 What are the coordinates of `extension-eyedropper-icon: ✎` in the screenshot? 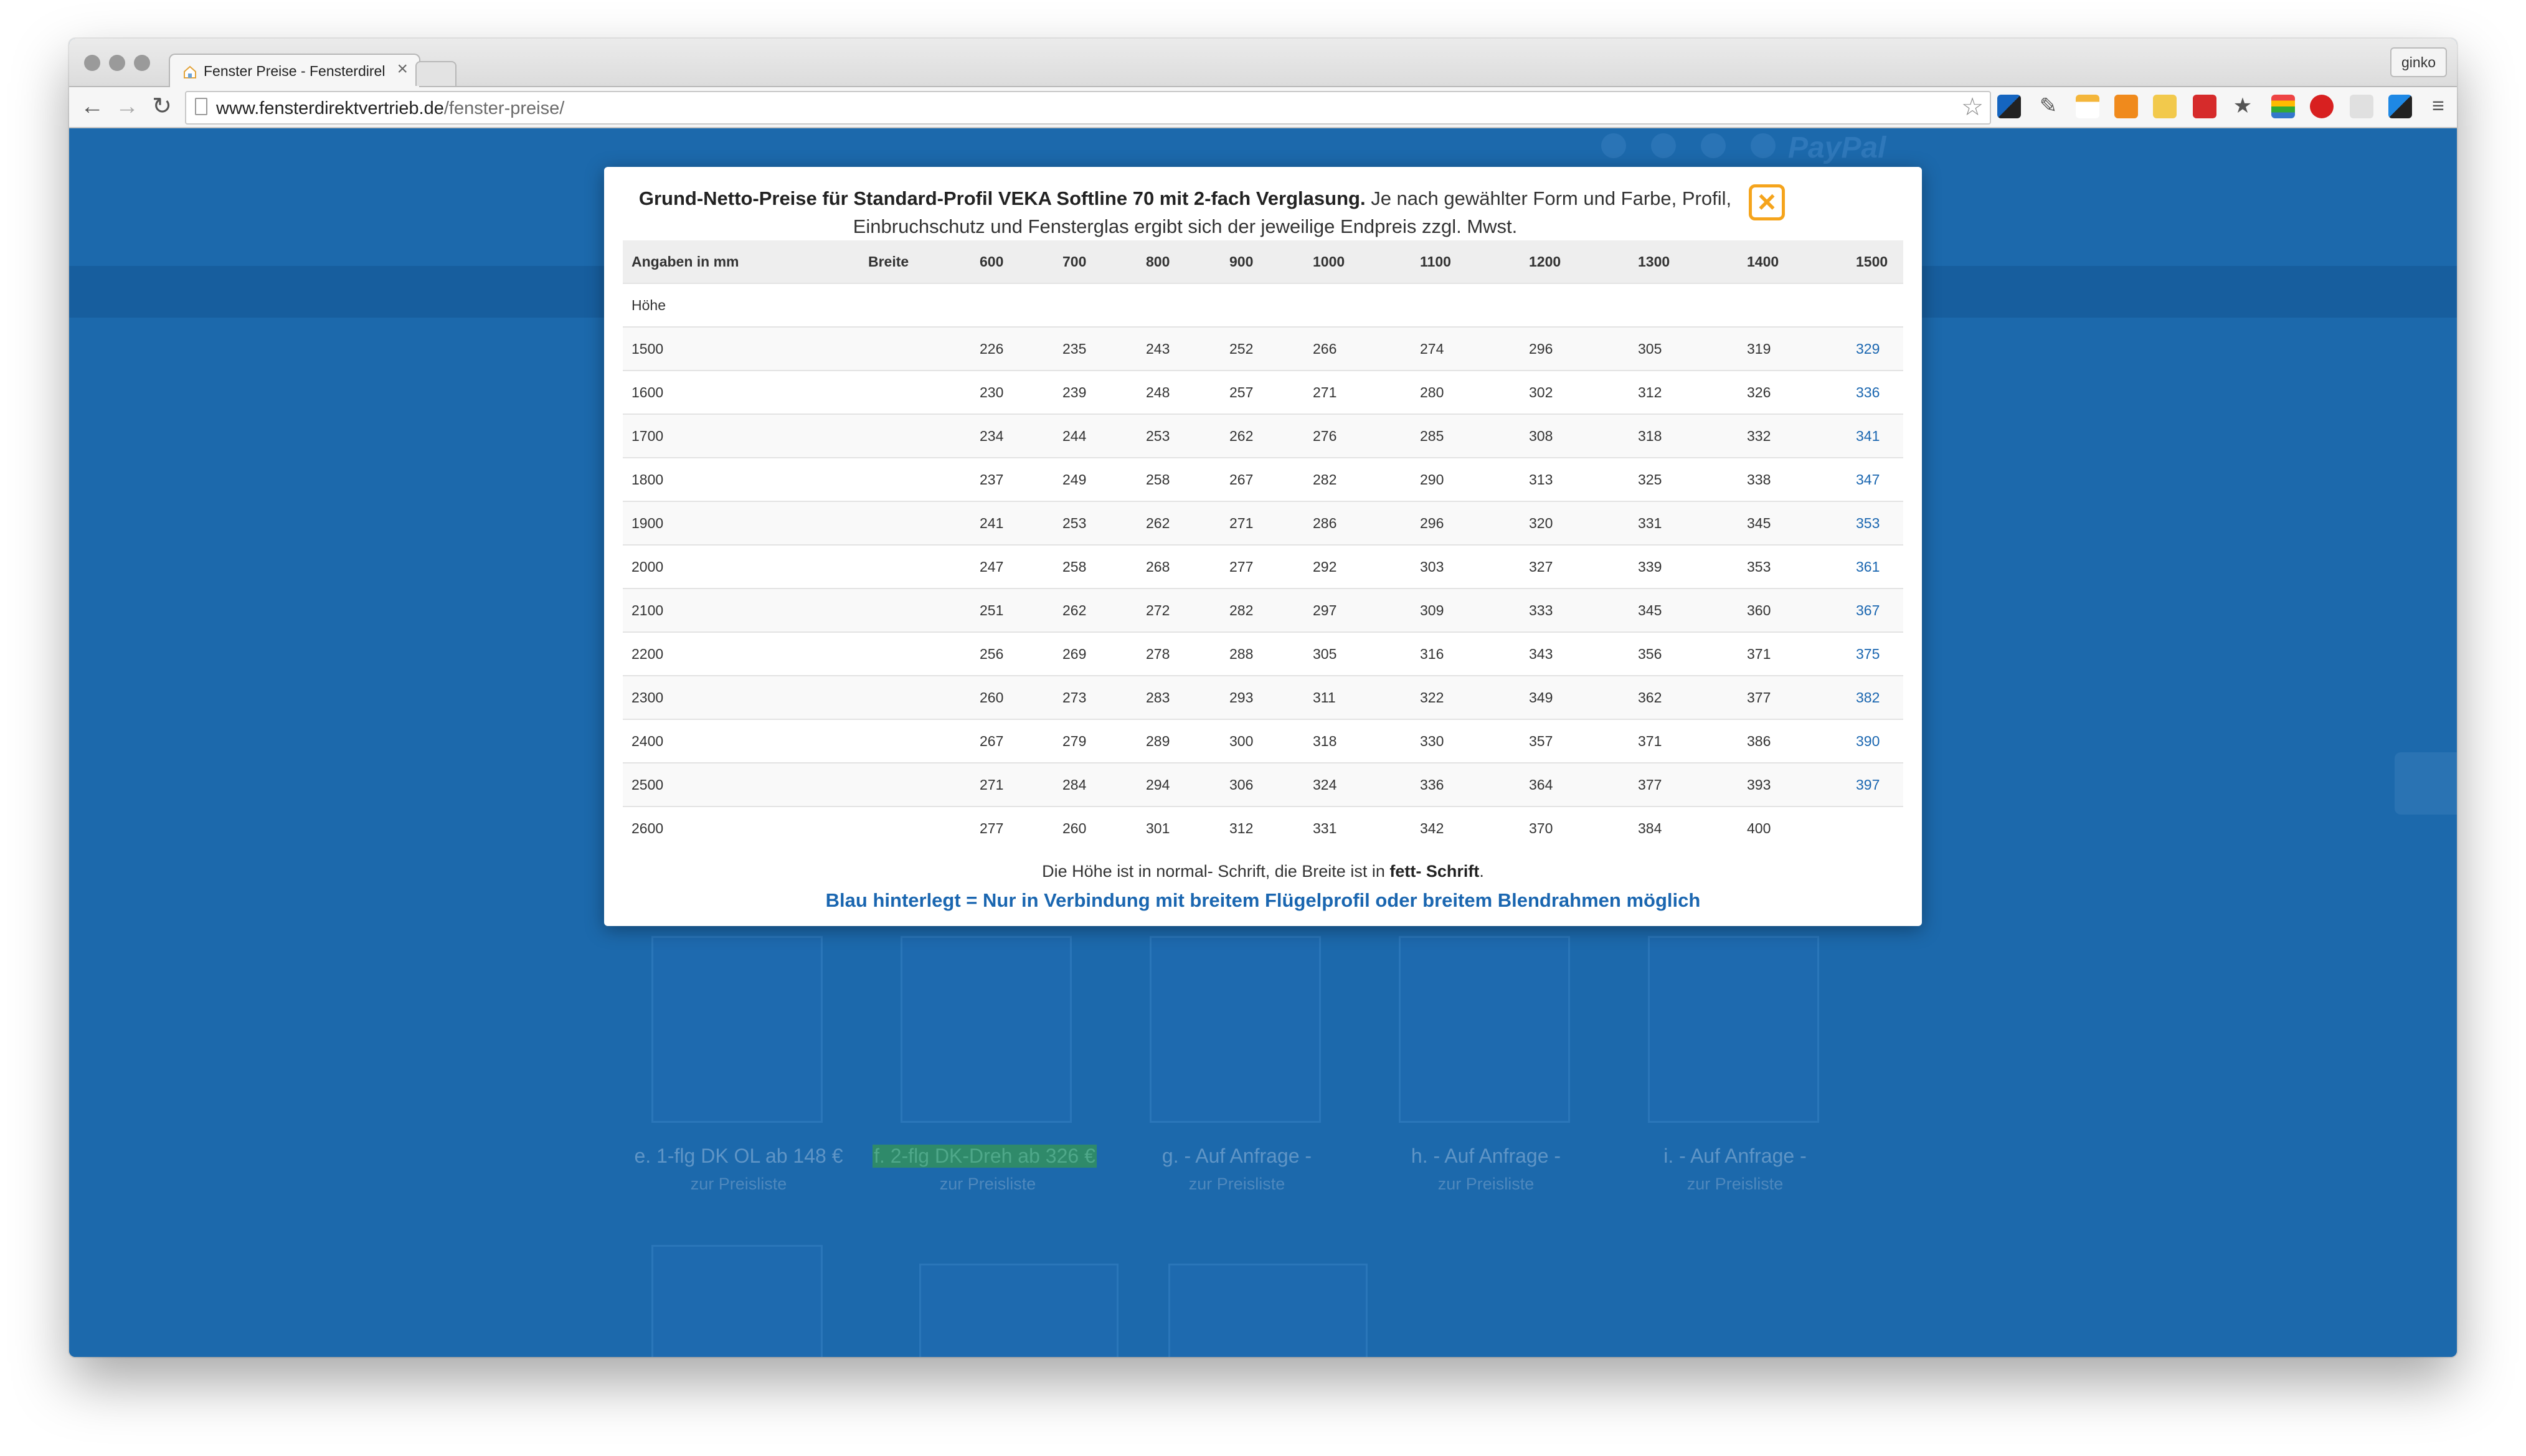 It's located at (2048, 105).